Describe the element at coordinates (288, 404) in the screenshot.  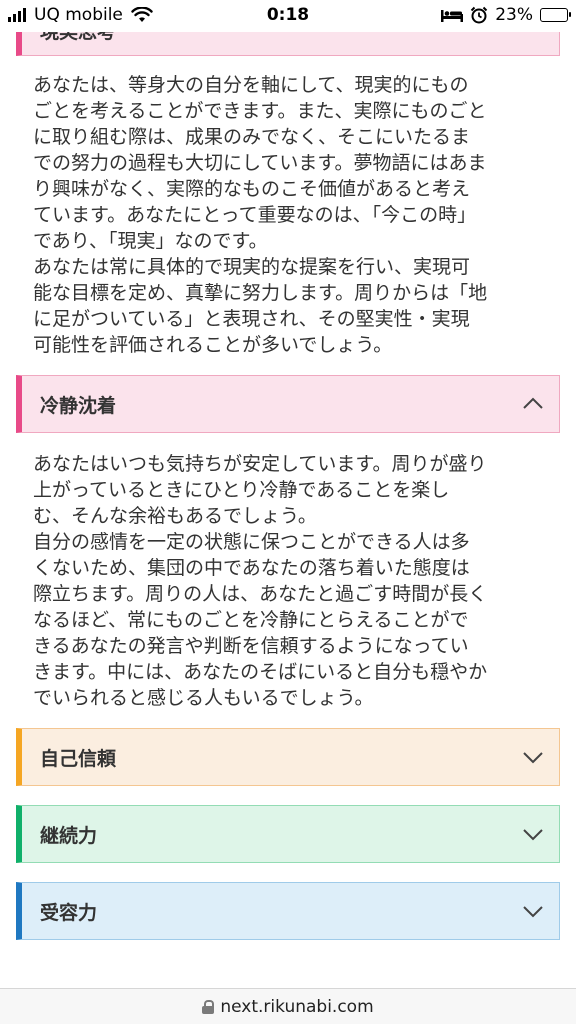
I see `accordion-header-calm: 冷静沈着` at that location.